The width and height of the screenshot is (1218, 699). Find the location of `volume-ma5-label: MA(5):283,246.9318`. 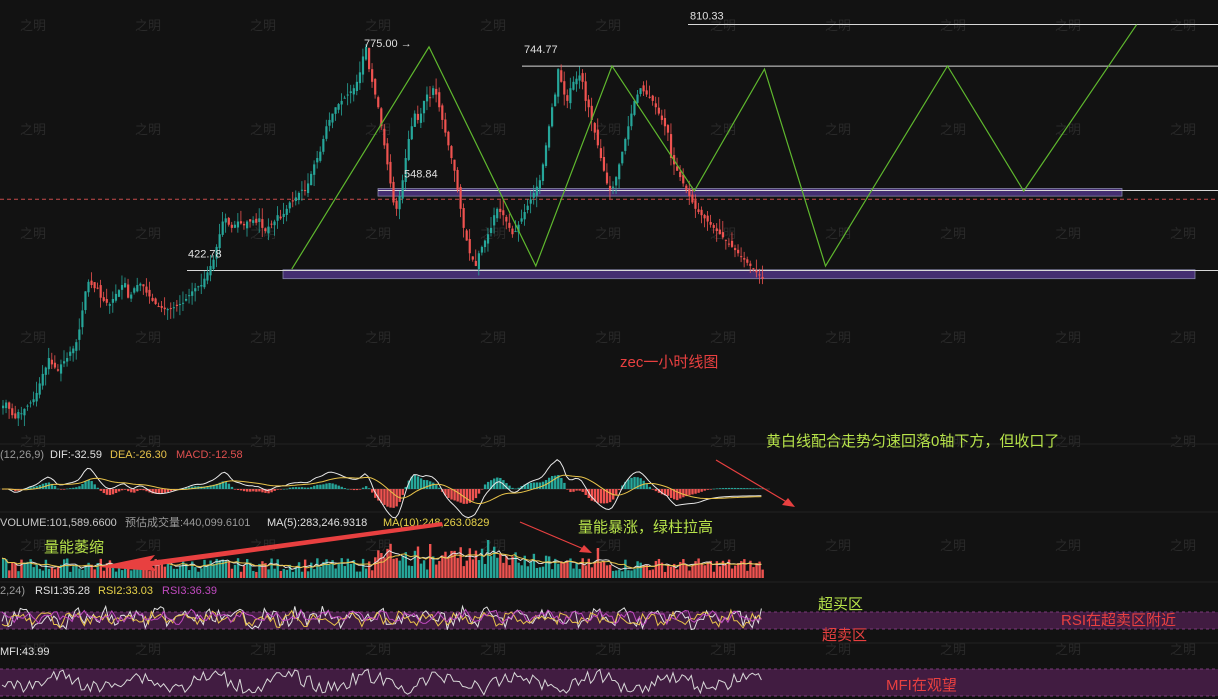

volume-ma5-label: MA(5):283,246.9318 is located at coordinates (317, 523).